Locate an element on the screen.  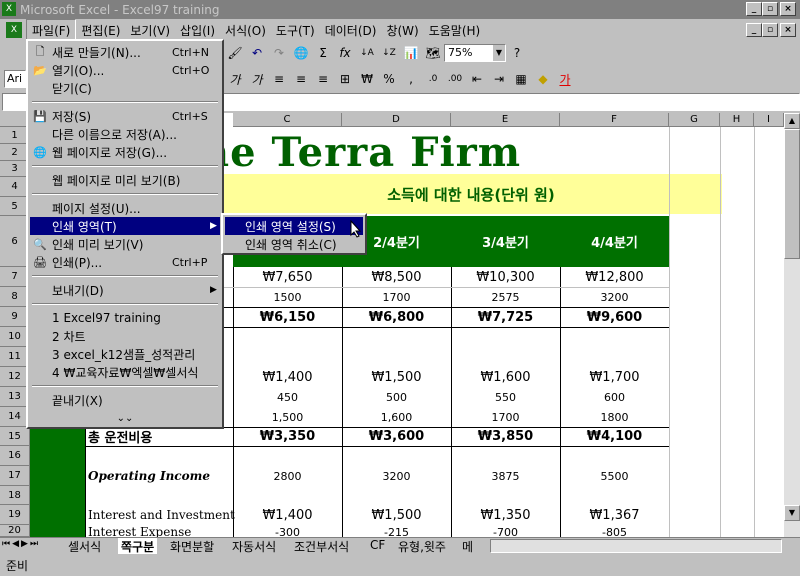
cell-e9: ₩7,725 is located at coordinates (505, 317).